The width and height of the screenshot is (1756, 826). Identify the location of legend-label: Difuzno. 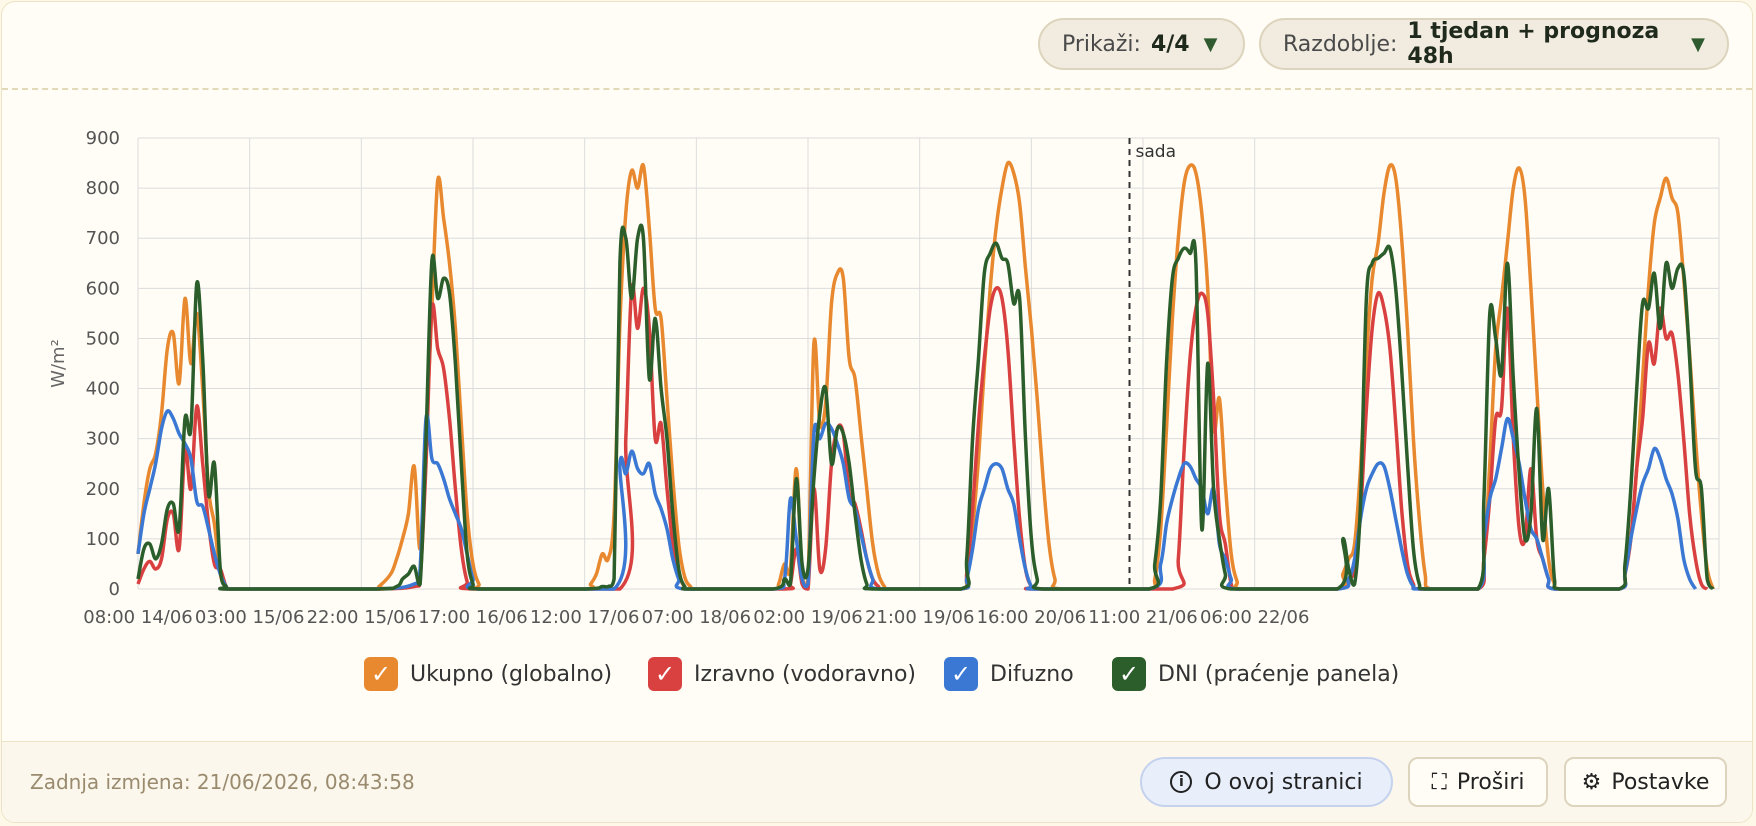
(1032, 674).